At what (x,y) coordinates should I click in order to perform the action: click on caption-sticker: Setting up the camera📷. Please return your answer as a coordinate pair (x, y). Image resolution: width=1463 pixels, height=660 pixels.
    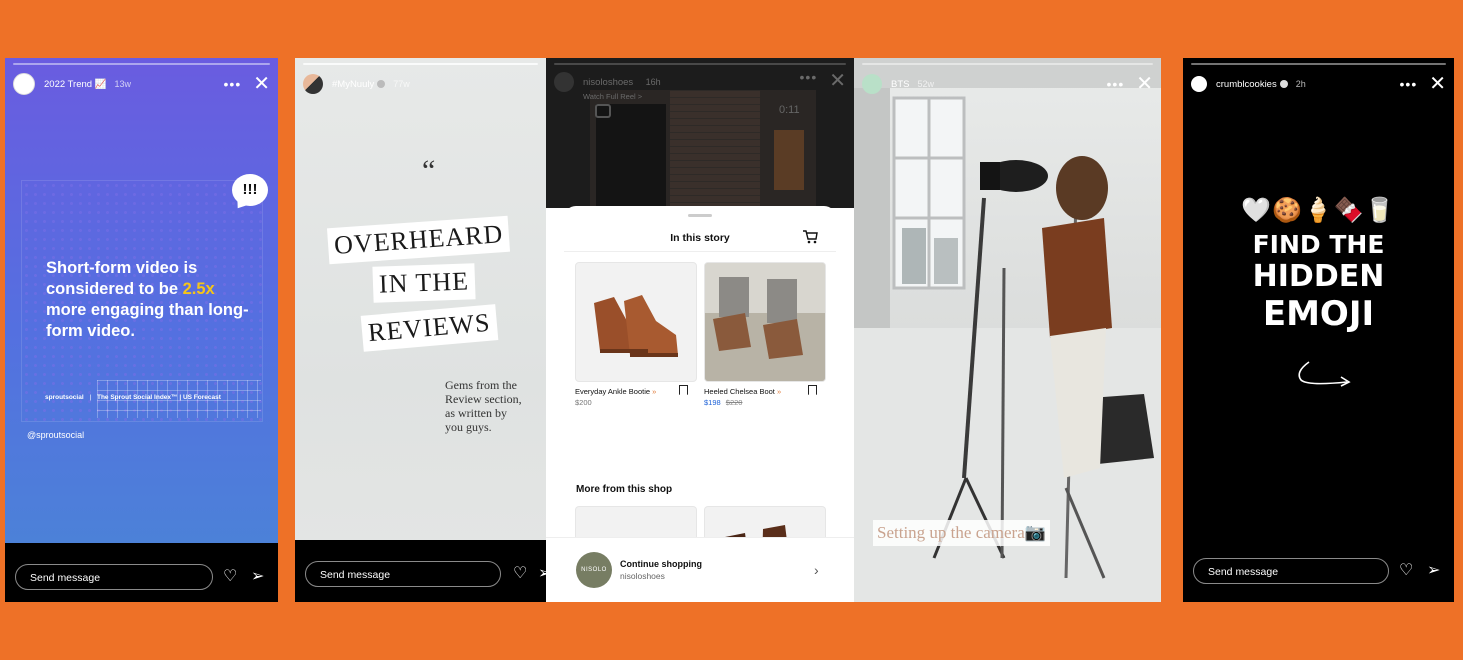
    Looking at the image, I should click on (961, 533).